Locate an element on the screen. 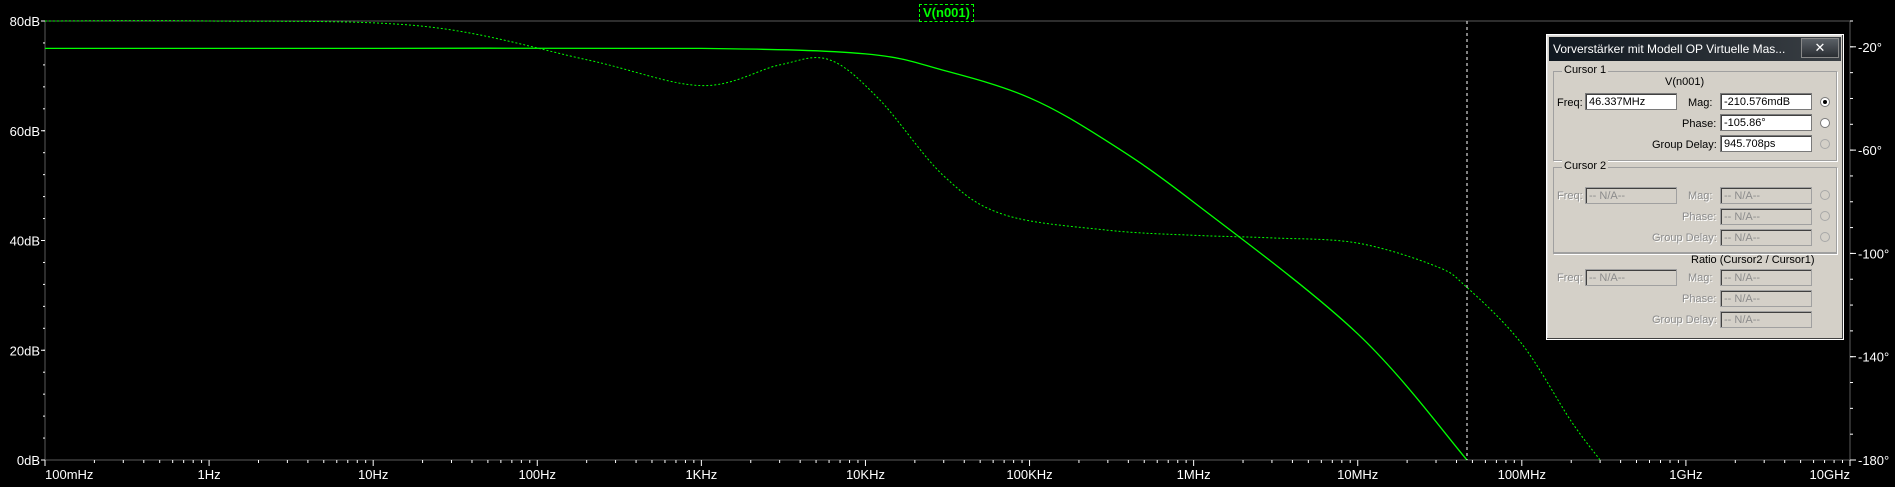 This screenshot has height=487, width=1895. cursor-2-mag-radio is located at coordinates (1825, 195).